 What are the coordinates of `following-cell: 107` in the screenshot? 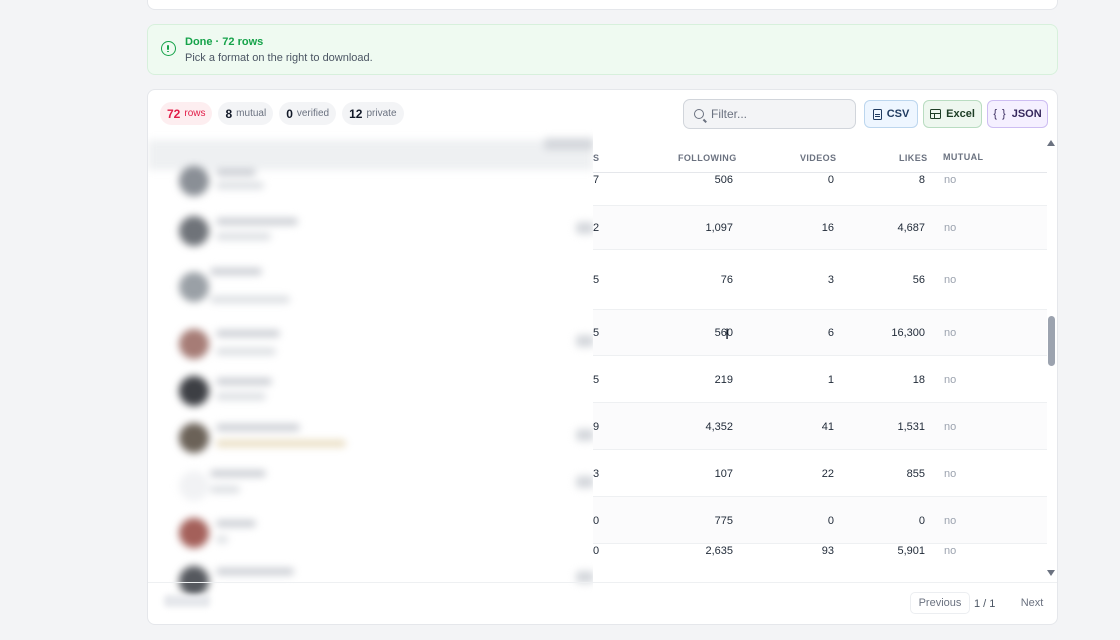 It's located at (723, 473).